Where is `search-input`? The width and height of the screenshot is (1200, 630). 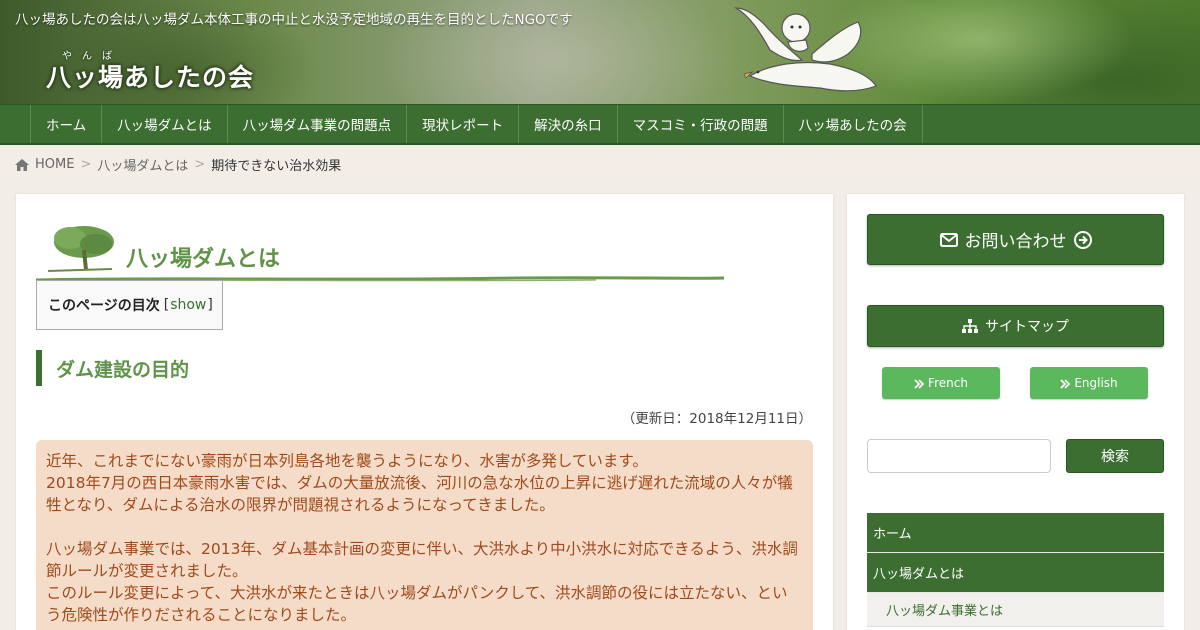
search-input is located at coordinates (959, 456).